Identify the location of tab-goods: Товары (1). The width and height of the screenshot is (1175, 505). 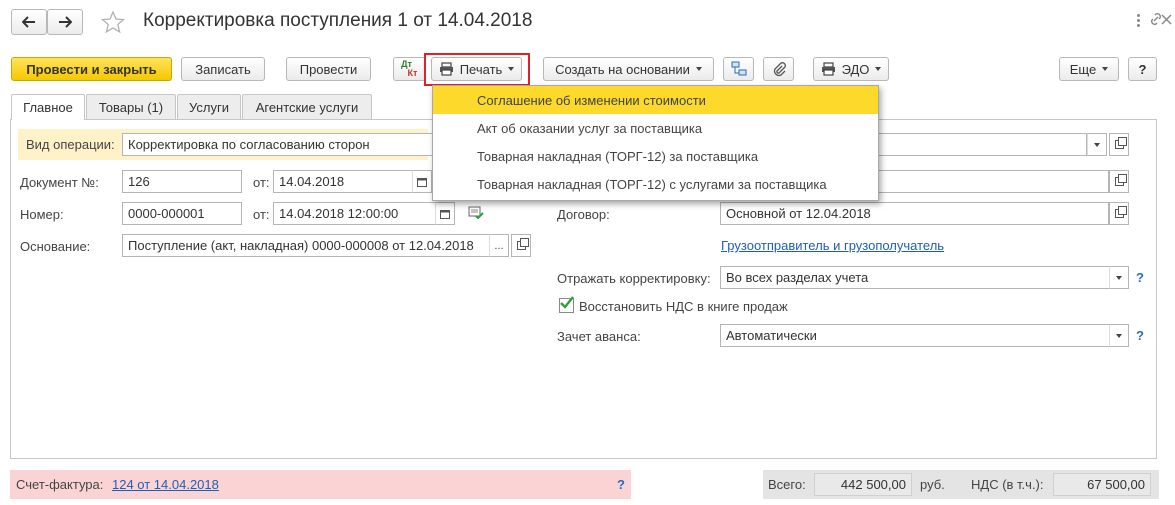
(131, 106).